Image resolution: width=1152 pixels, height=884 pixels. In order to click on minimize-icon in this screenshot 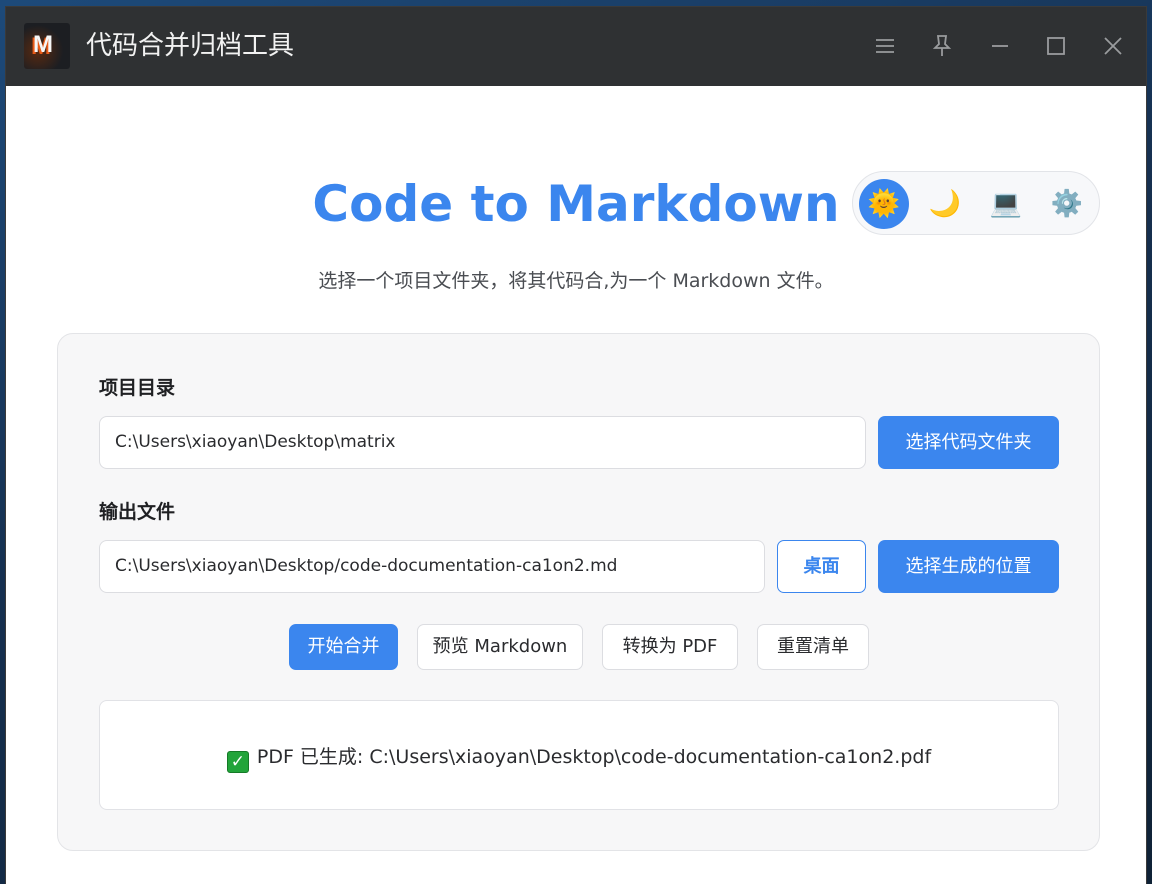, I will do `click(1000, 46)`.